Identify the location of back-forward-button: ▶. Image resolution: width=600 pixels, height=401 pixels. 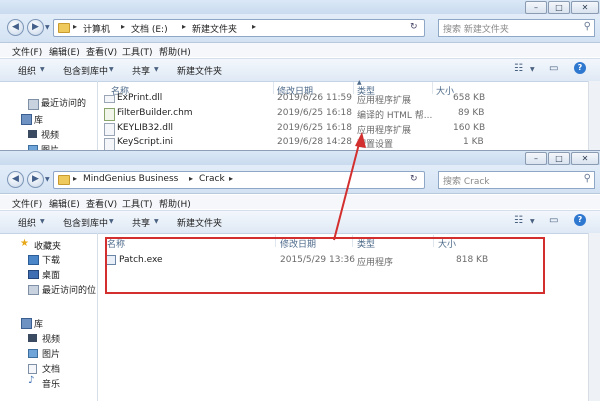
(35, 27).